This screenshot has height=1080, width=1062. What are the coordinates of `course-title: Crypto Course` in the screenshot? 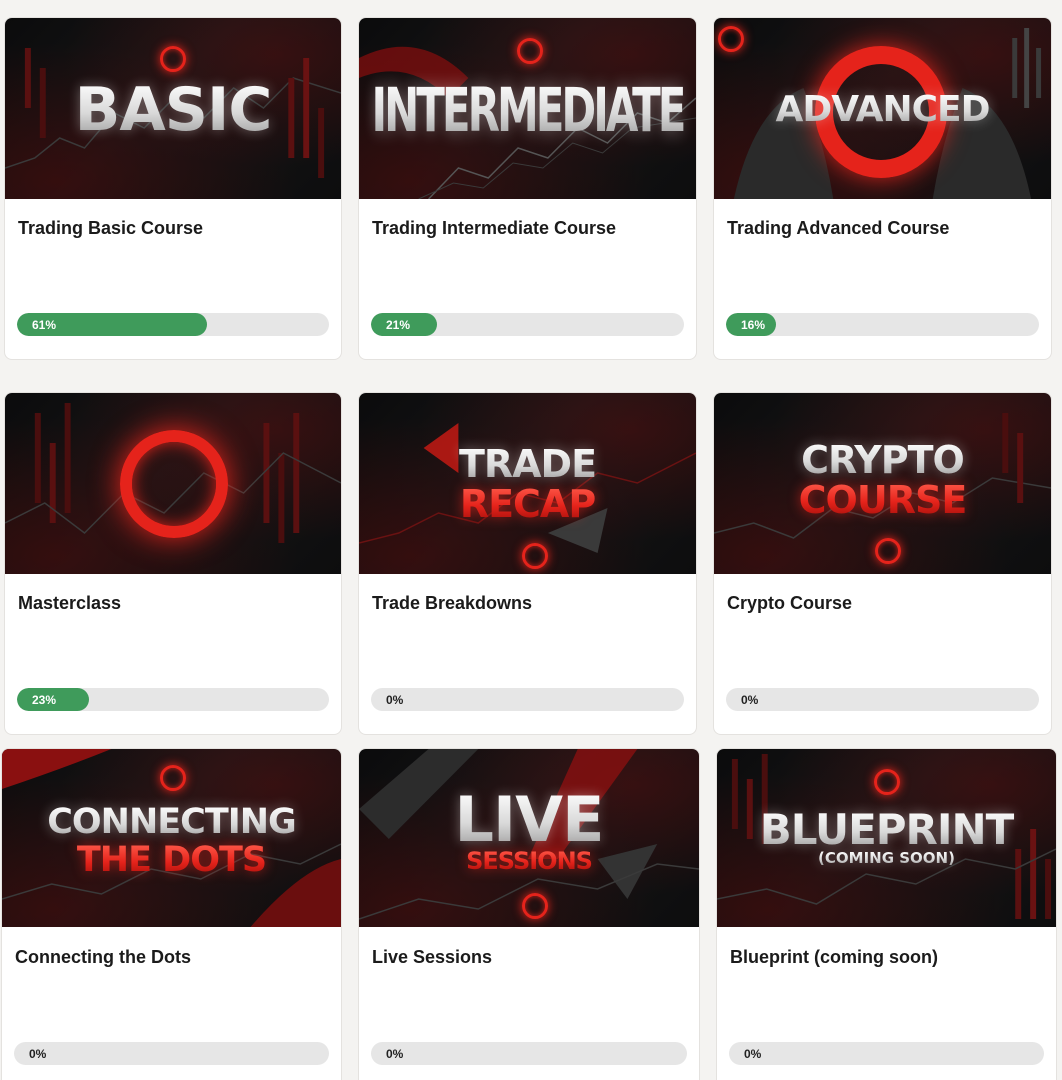 It's located at (789, 603).